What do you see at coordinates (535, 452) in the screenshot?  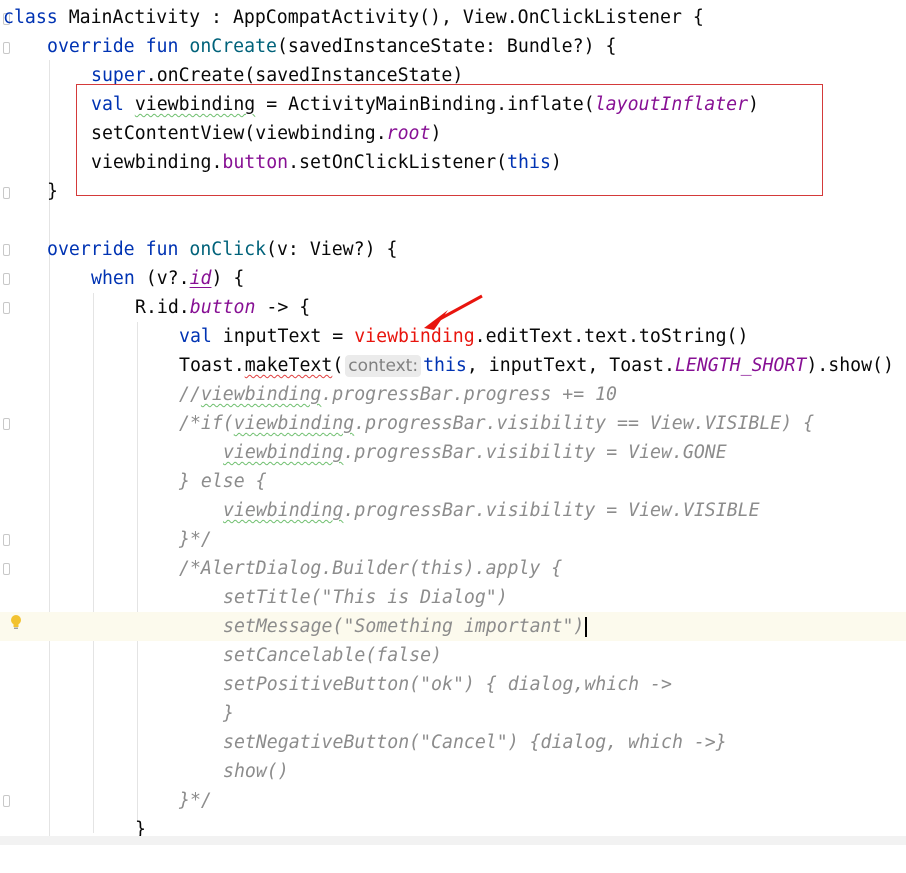 I see `comment-text: .progressBar.visibility = View.GONE` at bounding box center [535, 452].